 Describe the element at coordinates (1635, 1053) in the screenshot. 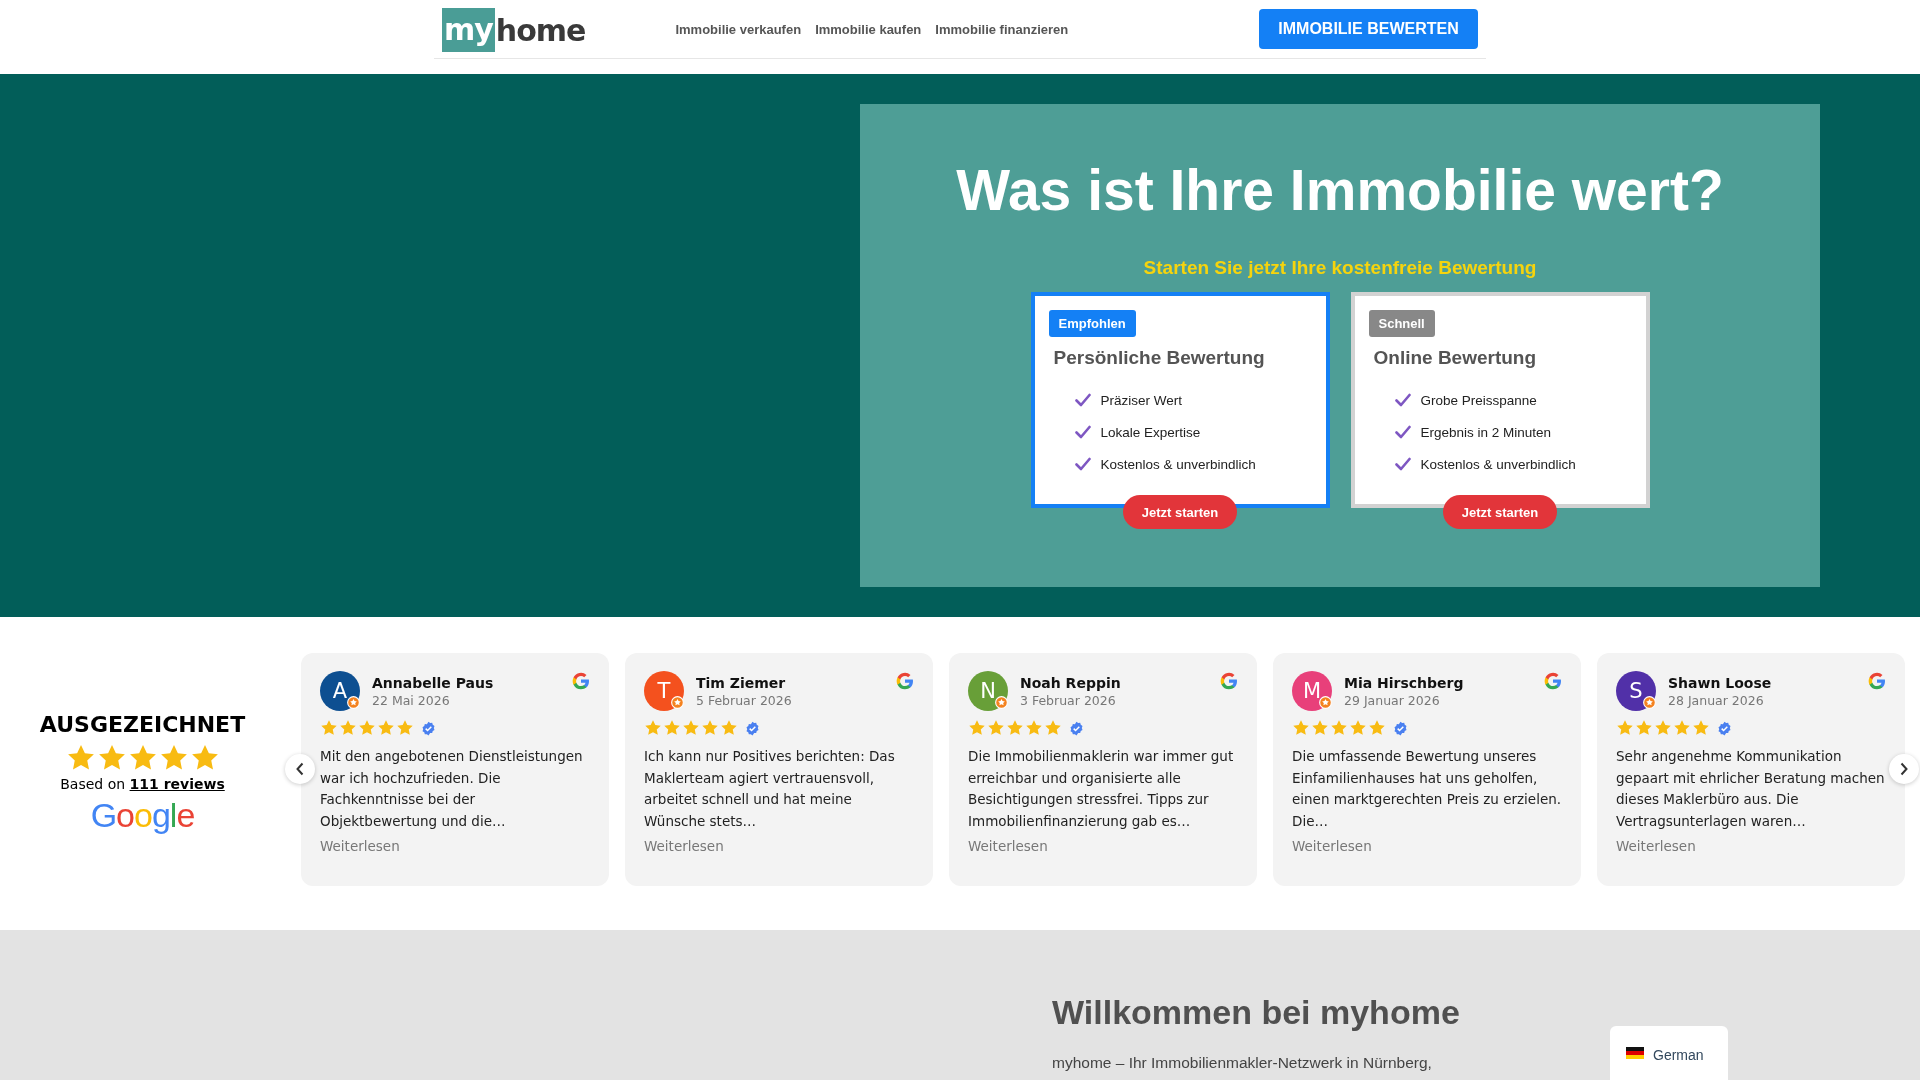

I see `flag-icon` at that location.